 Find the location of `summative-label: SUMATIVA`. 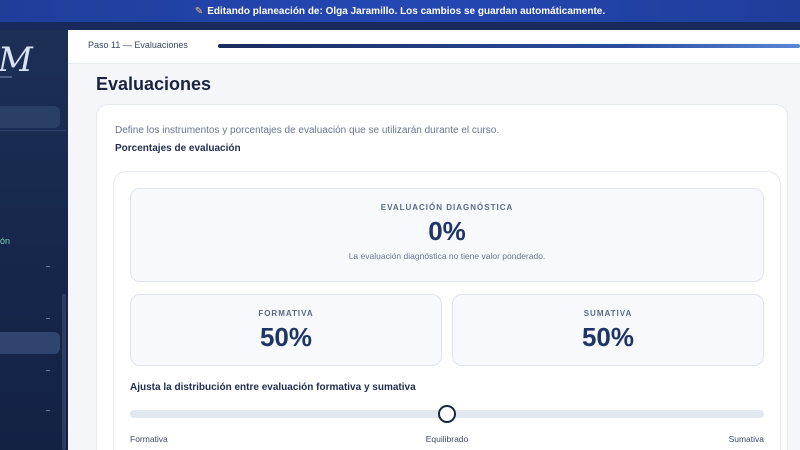

summative-label: SUMATIVA is located at coordinates (608, 313).